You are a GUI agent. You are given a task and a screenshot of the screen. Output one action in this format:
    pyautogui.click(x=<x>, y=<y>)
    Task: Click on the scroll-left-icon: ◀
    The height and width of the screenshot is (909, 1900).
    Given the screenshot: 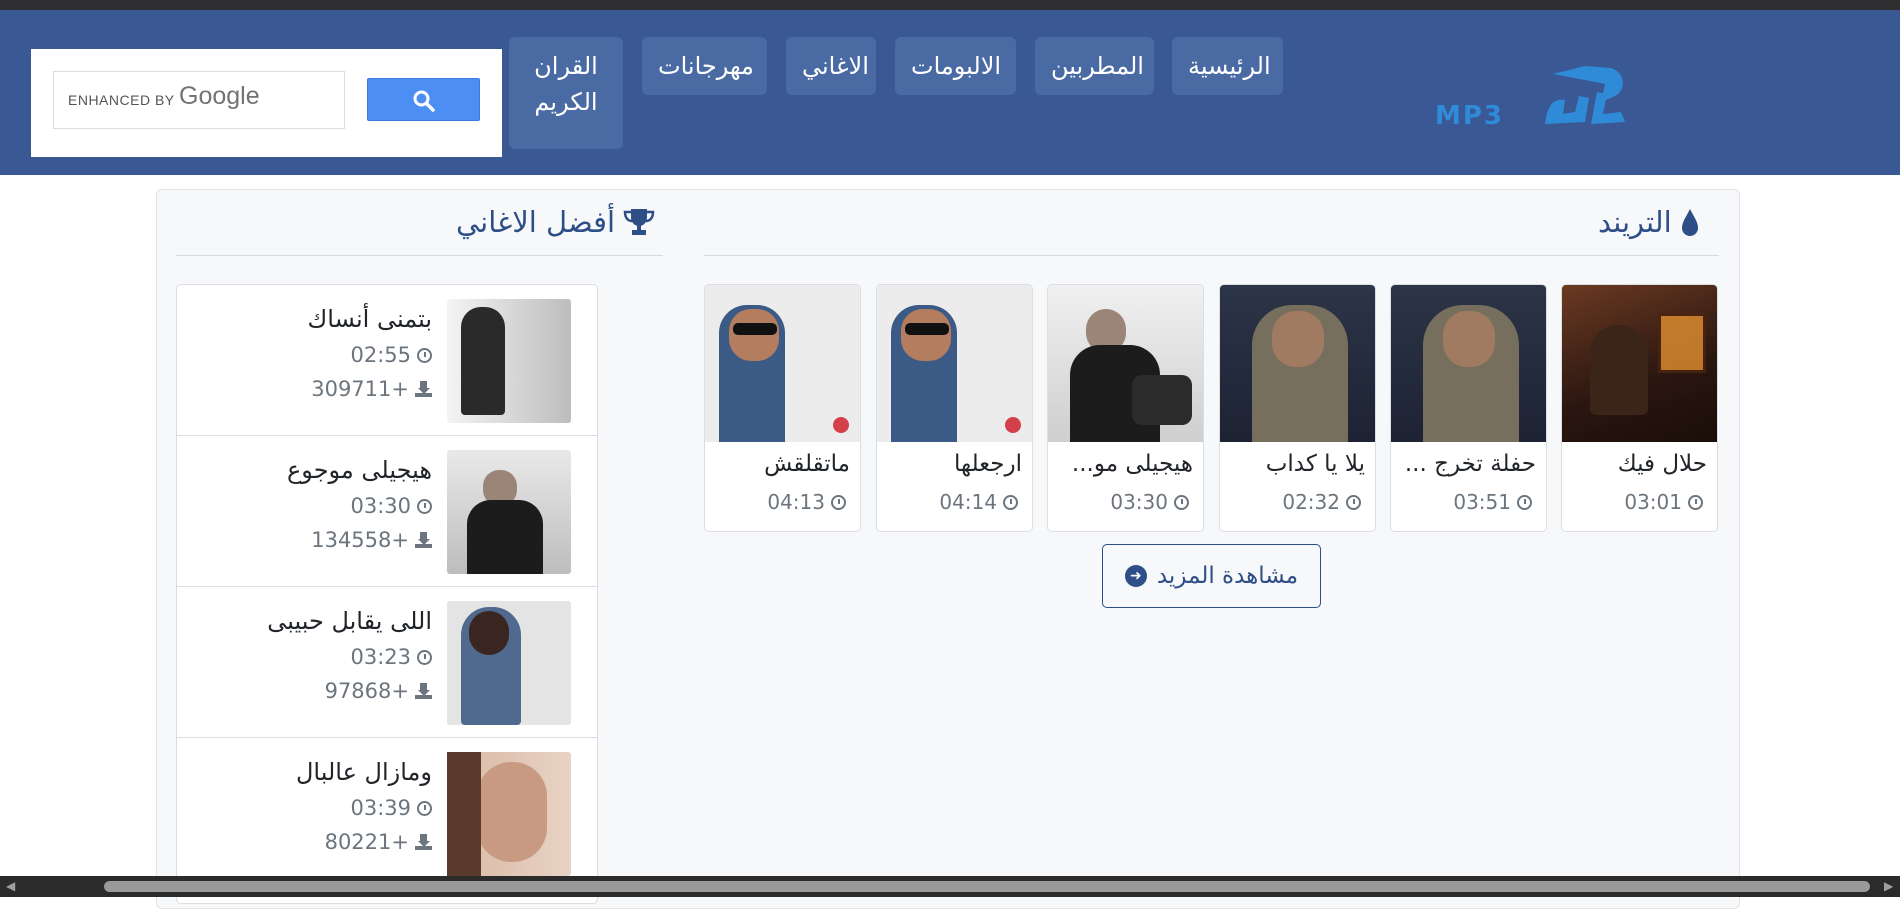 What is the action you would take?
    pyautogui.click(x=10, y=886)
    